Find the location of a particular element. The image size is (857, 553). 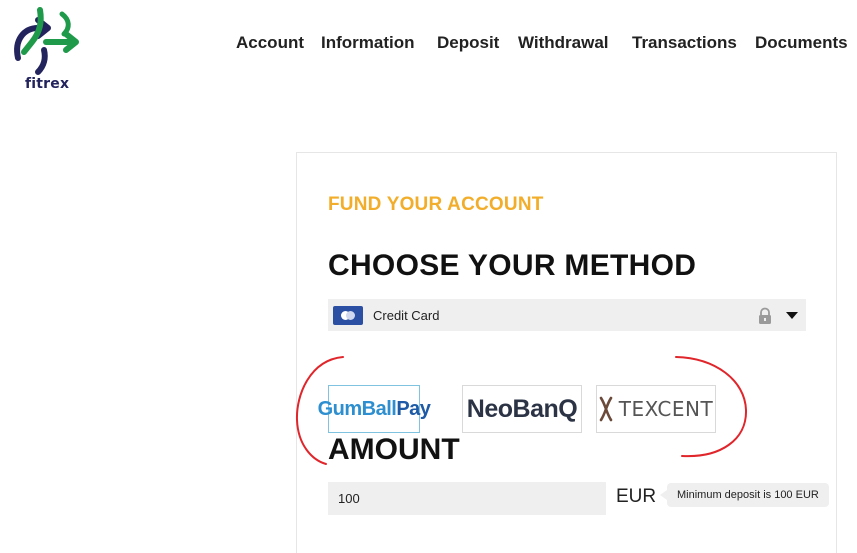

method-gumballpay: GumBallPay is located at coordinates (374, 409).